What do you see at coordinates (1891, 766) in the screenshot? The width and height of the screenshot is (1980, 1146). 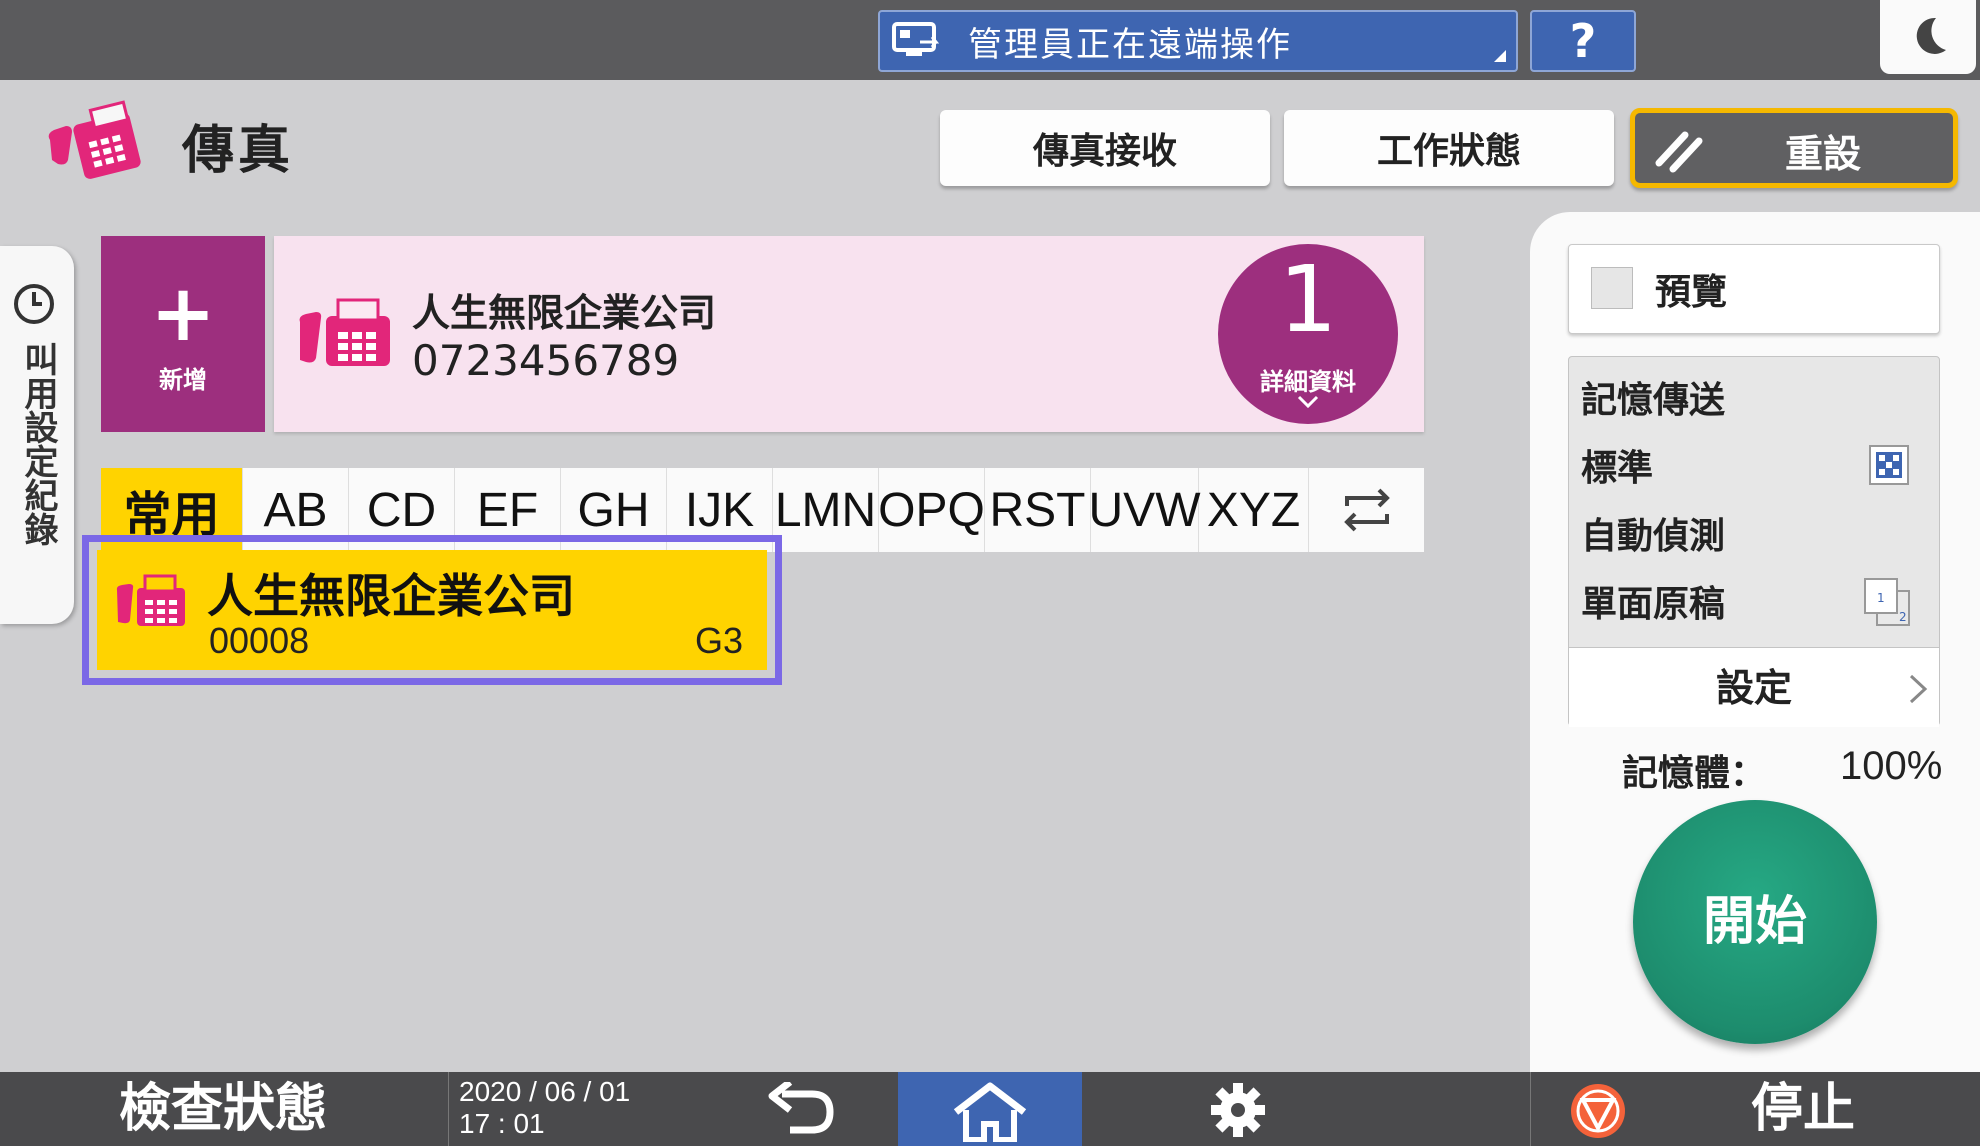 I see `memory-value: 100%` at bounding box center [1891, 766].